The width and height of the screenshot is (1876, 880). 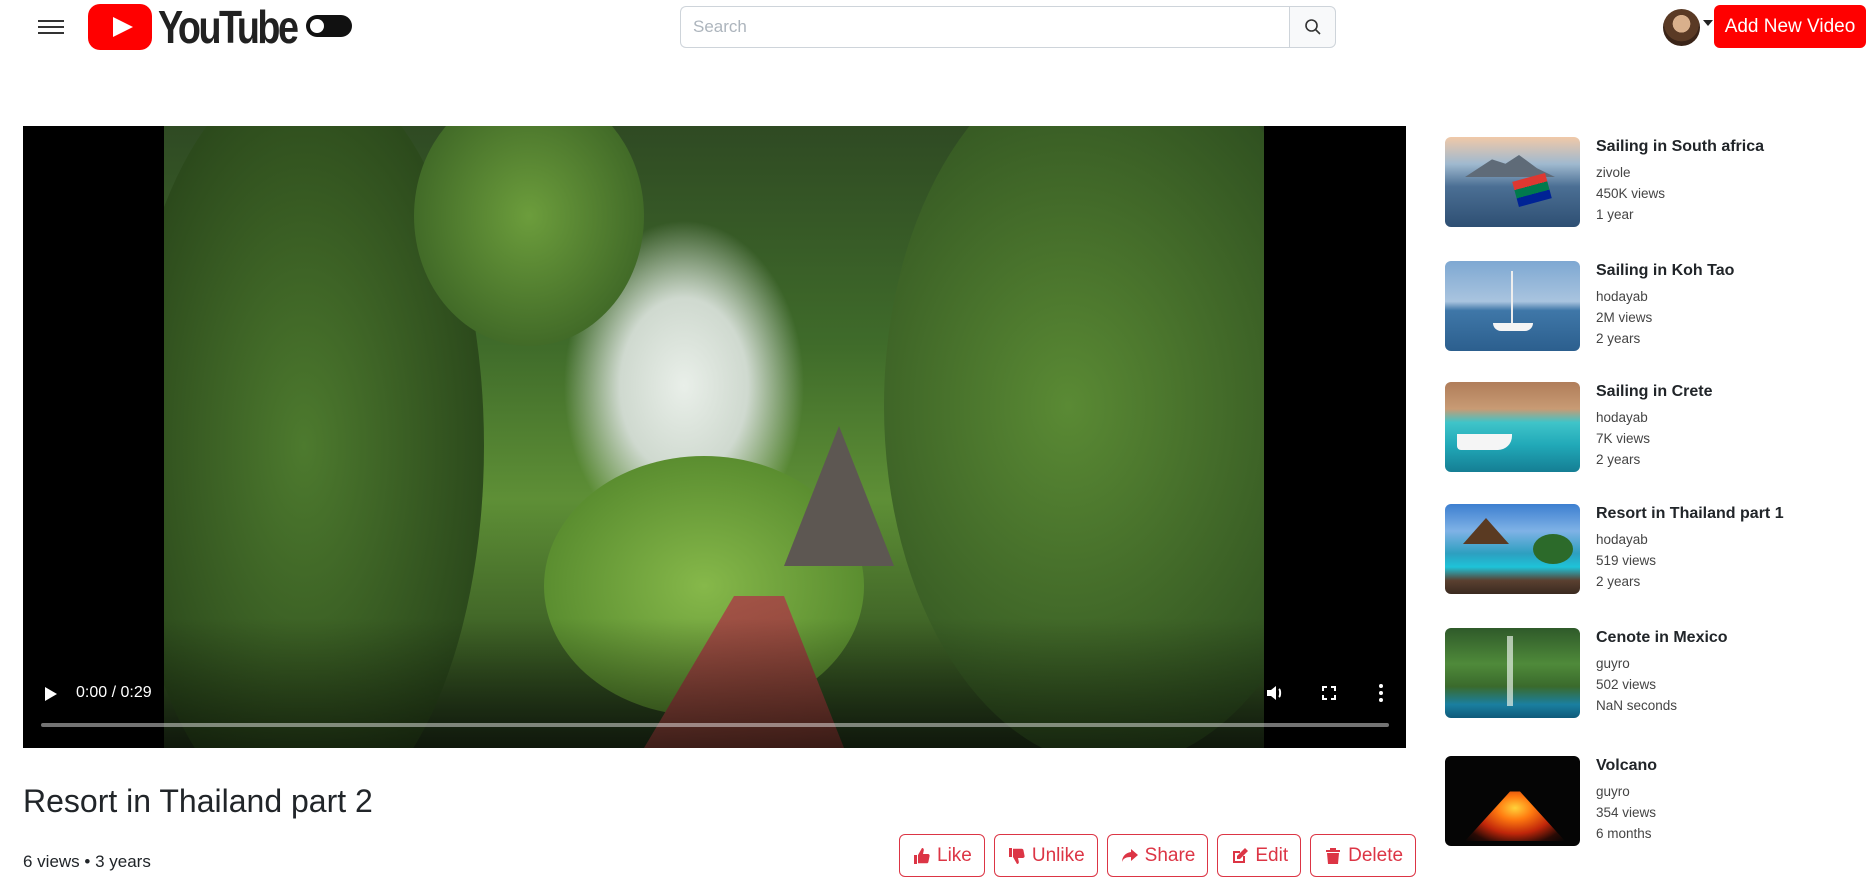 What do you see at coordinates (1275, 693) in the screenshot?
I see `volume-icon` at bounding box center [1275, 693].